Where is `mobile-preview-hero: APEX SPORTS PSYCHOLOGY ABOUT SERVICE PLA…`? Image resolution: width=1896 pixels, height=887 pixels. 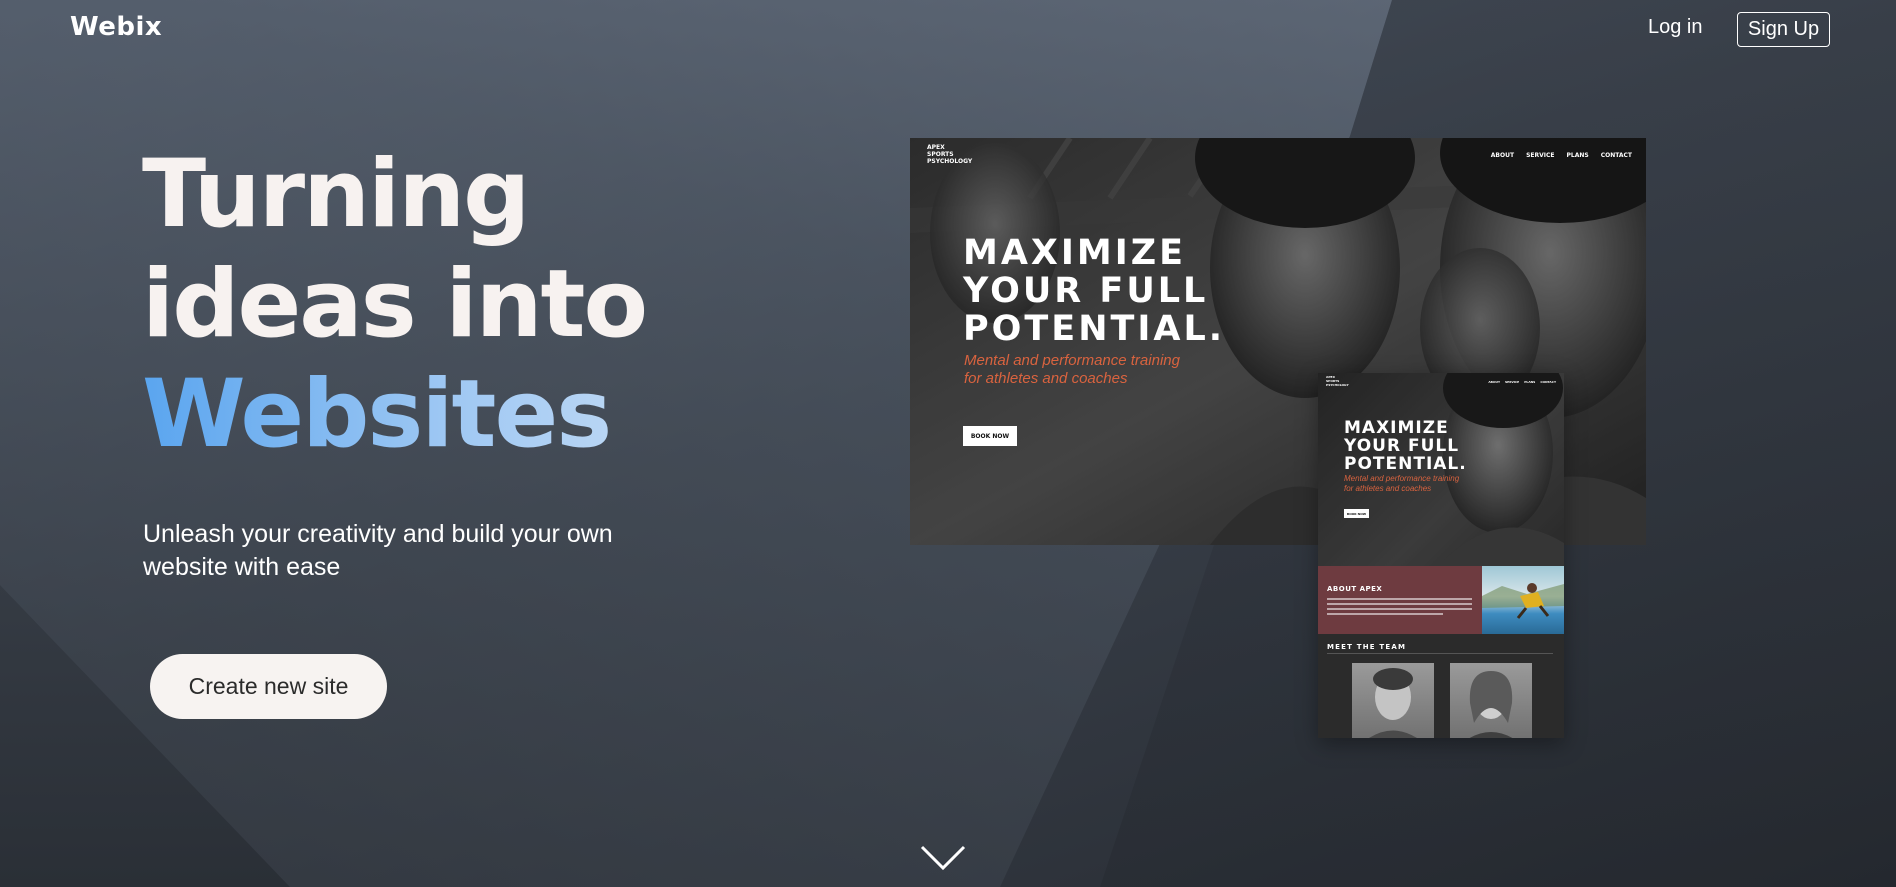 mobile-preview-hero: APEX SPORTS PSYCHOLOGY ABOUT SERVICE PLA… is located at coordinates (1441, 469).